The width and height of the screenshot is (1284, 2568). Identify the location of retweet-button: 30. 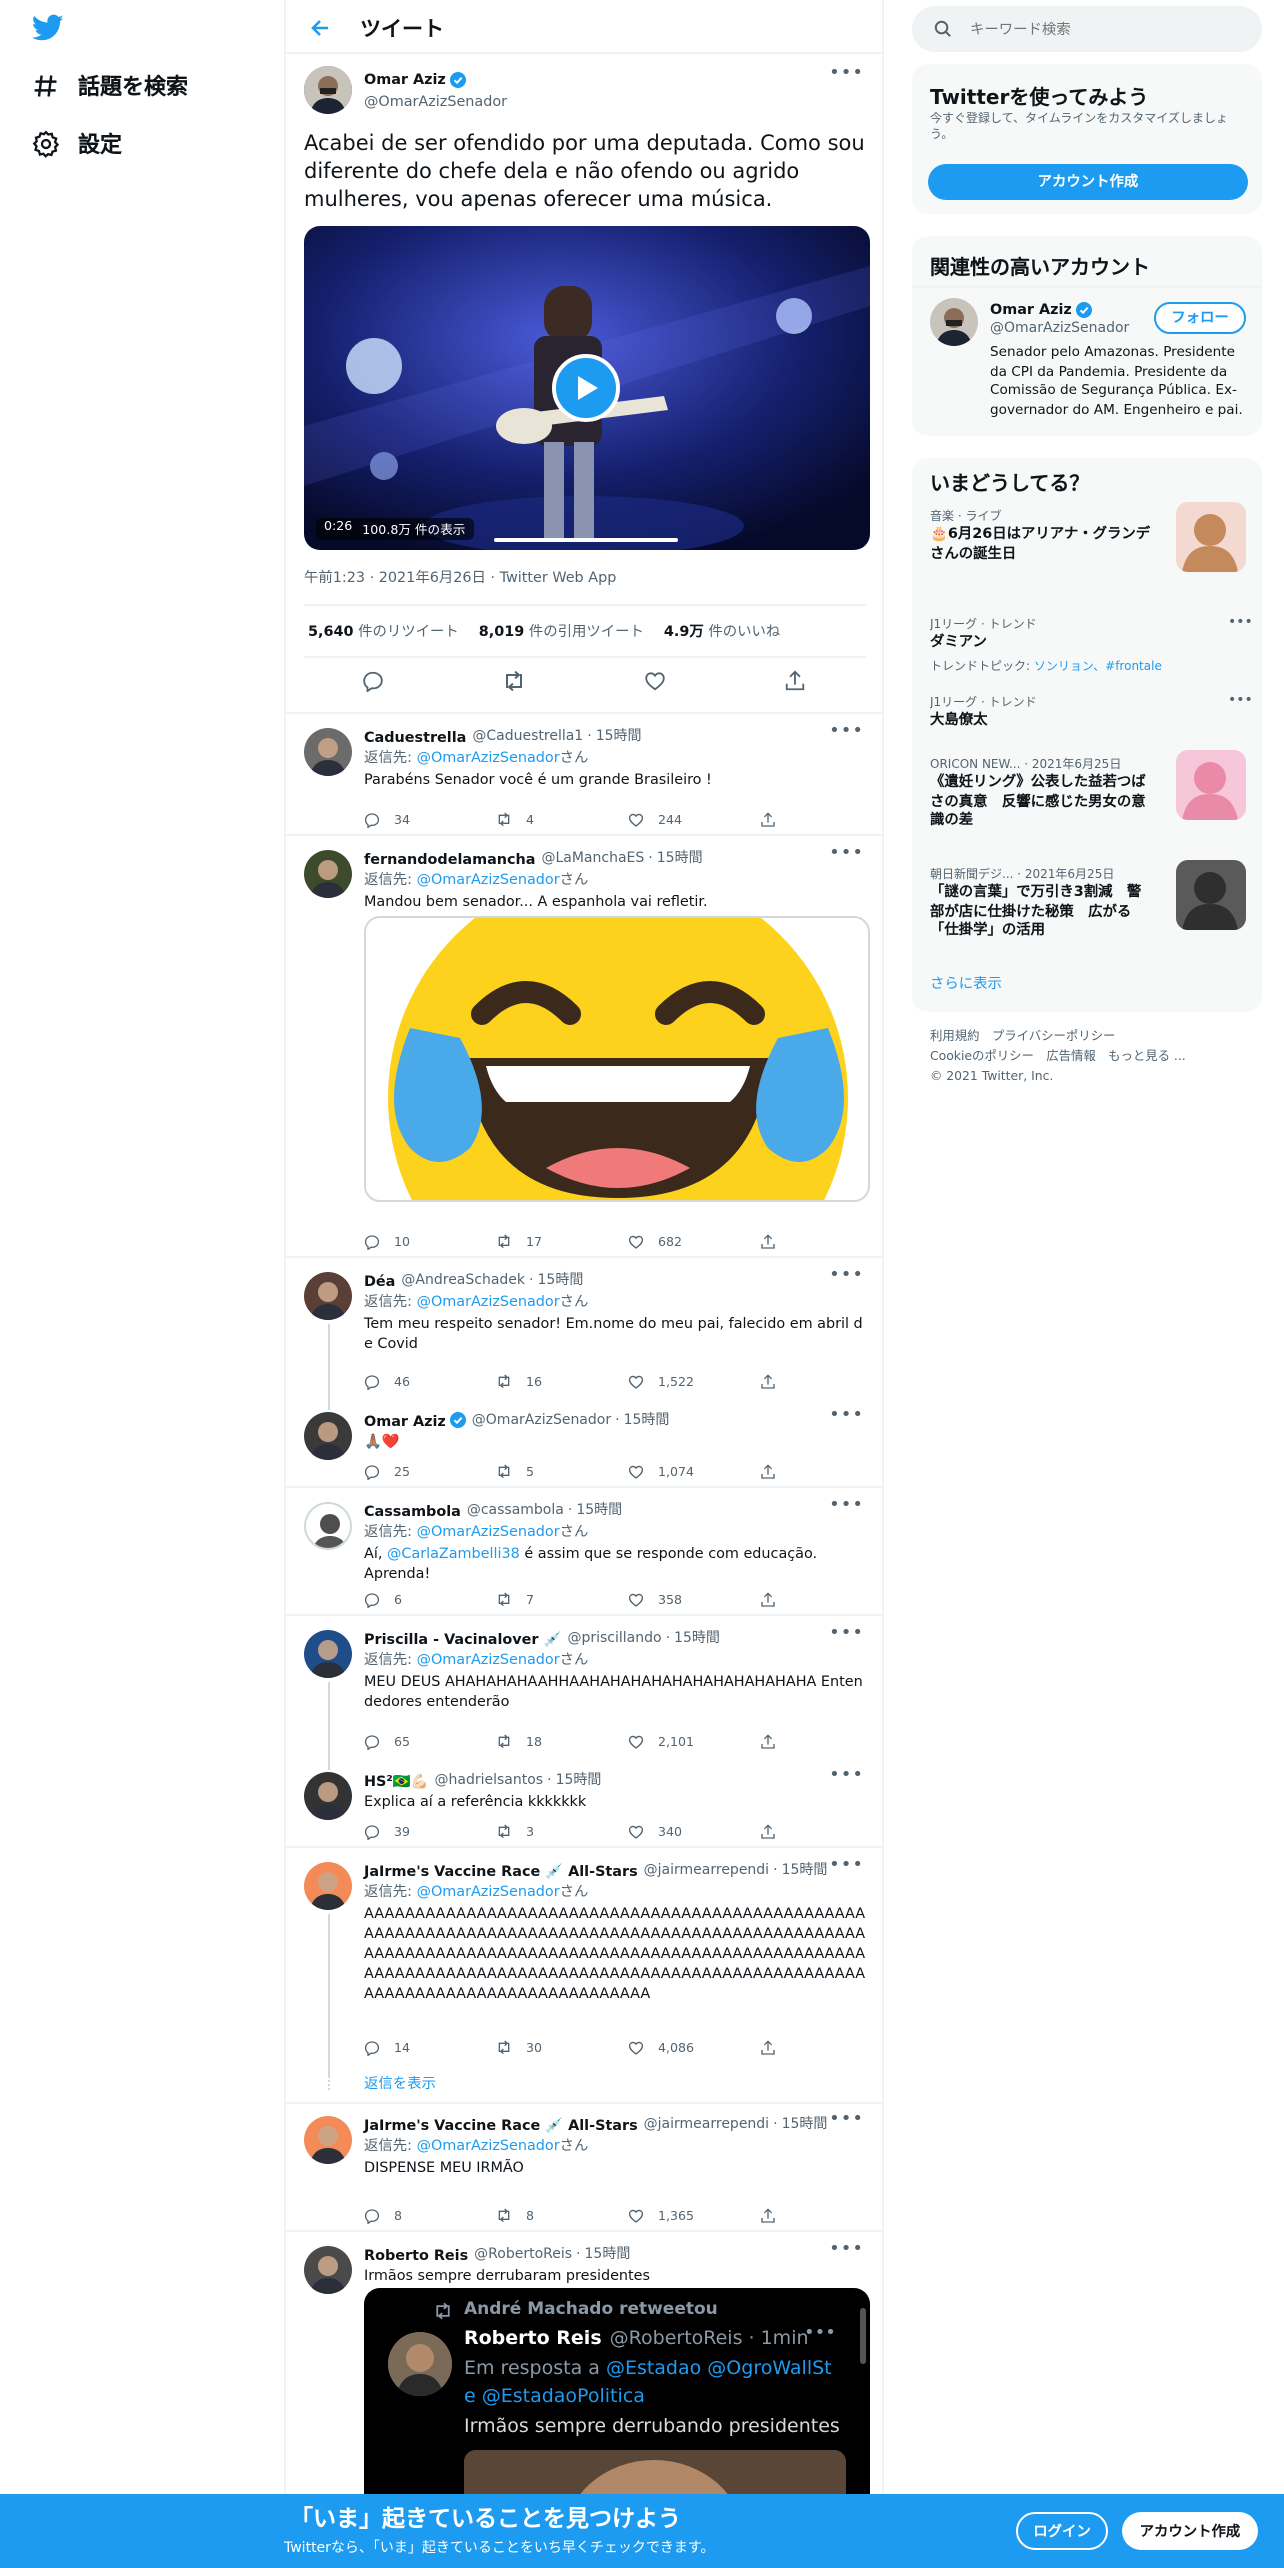
(562, 2048).